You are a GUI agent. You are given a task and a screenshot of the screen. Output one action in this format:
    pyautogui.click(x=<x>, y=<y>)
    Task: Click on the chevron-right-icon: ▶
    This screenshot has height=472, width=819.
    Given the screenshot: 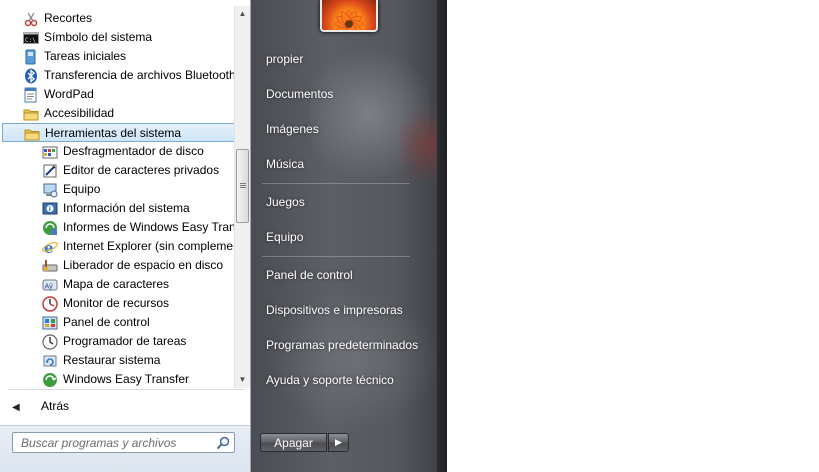 What is the action you would take?
    pyautogui.click(x=338, y=442)
    